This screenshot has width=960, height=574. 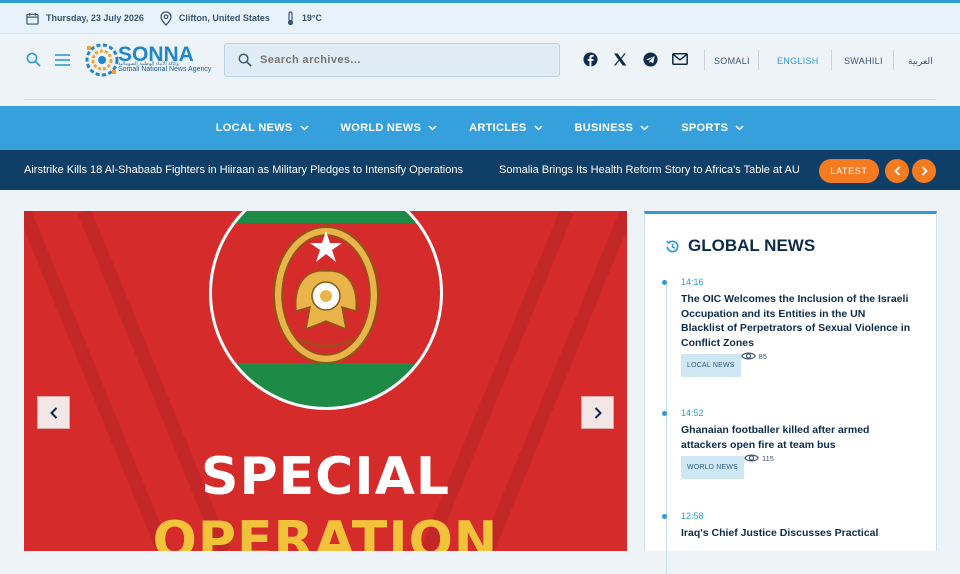 I want to click on nav-articles: ARTICLES, so click(x=506, y=128).